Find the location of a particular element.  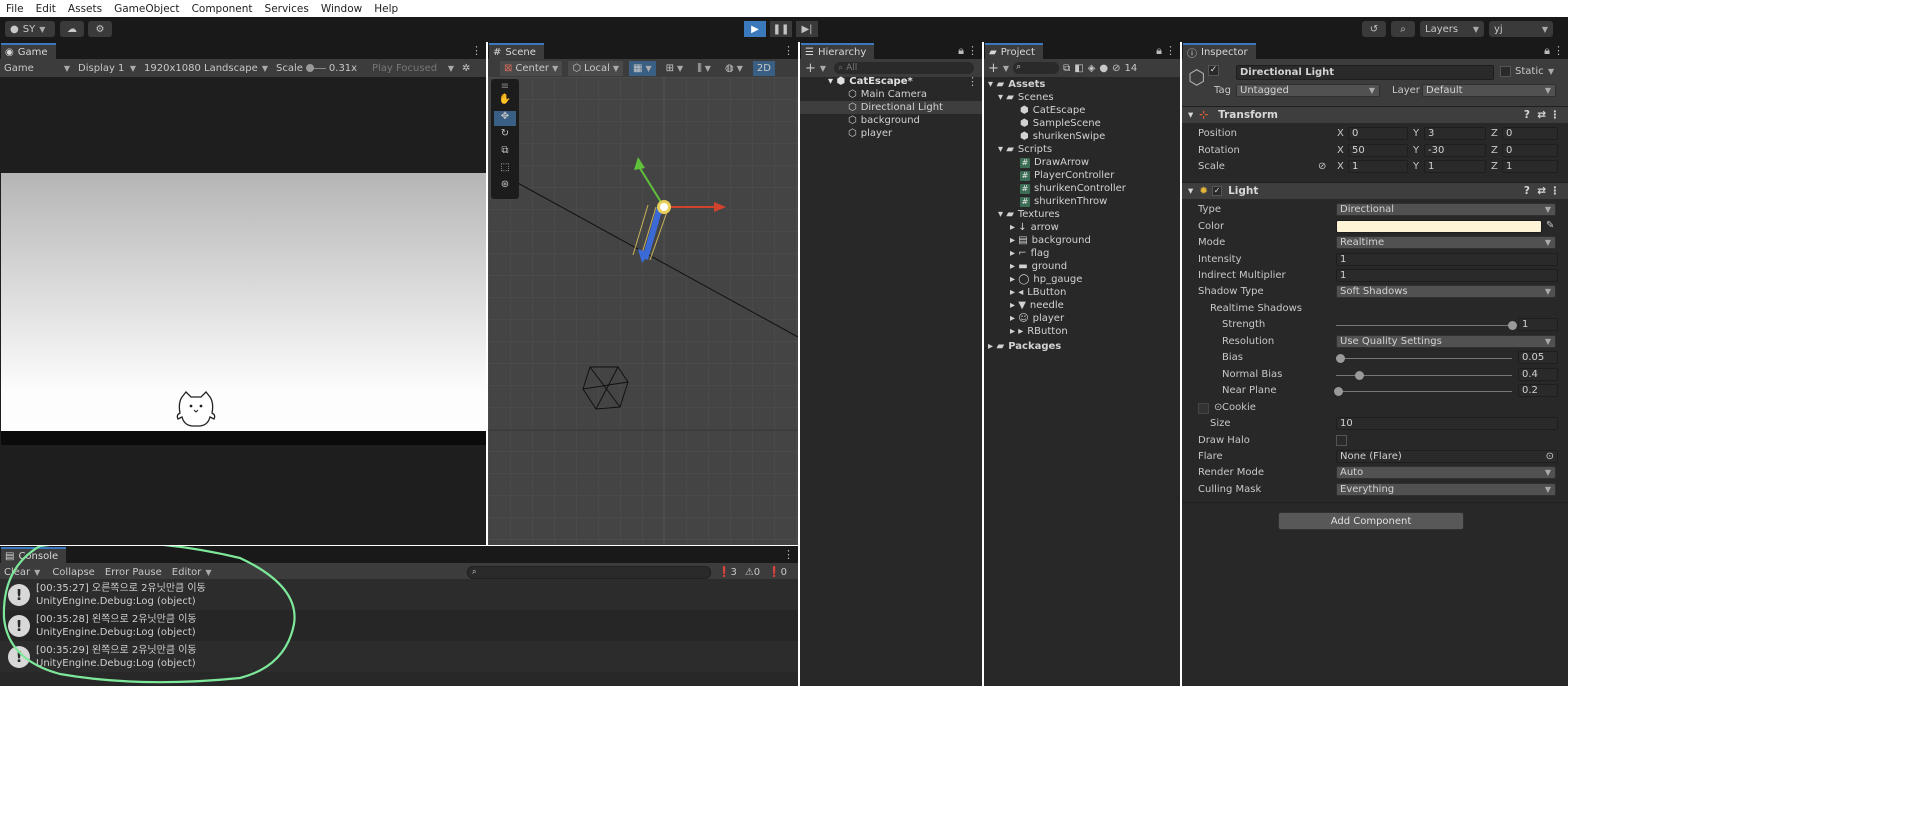

asset-item: ▸ ☺ player is located at coordinates (1037, 318).